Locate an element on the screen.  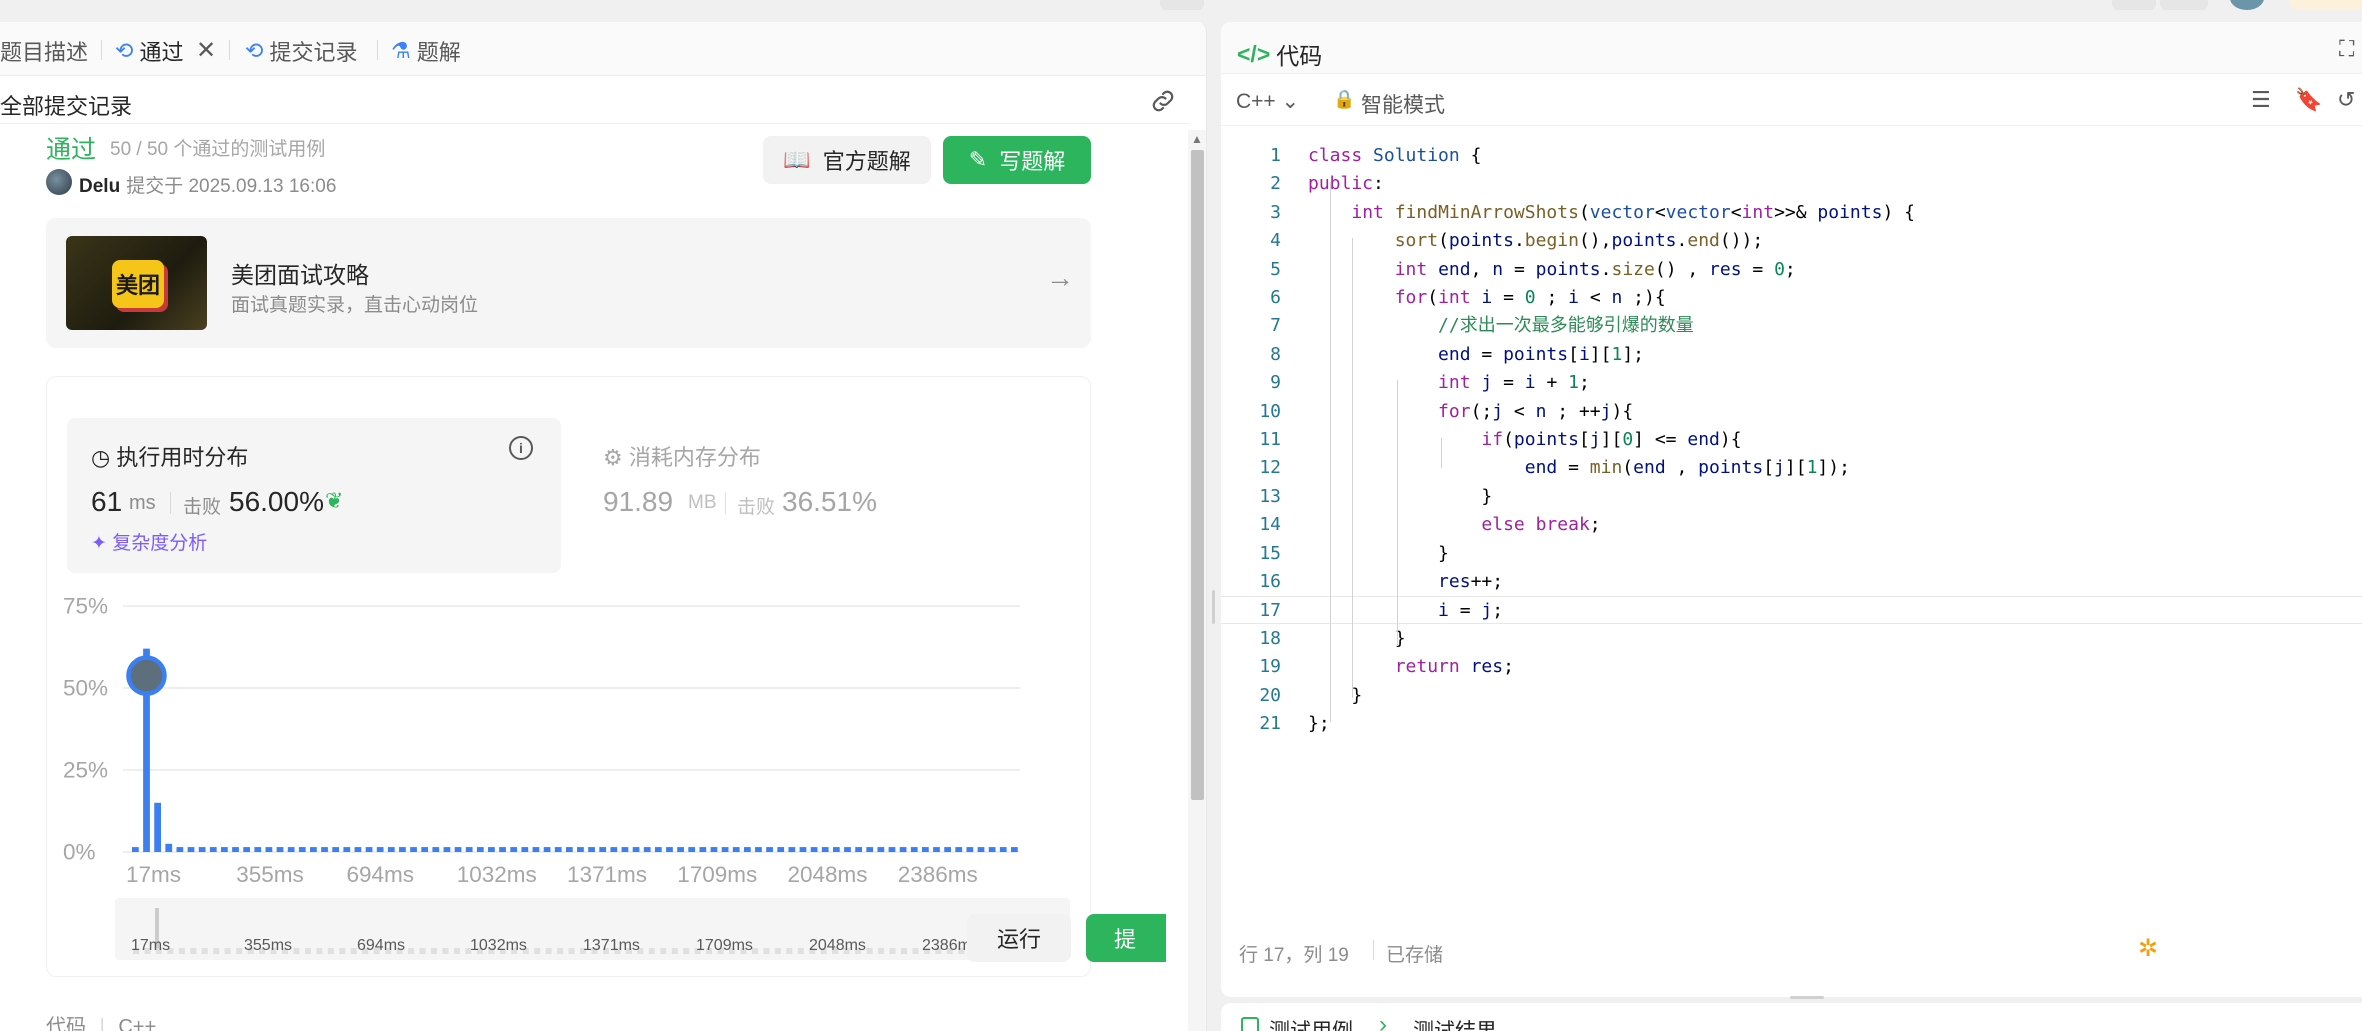
code-line: 14 else break; is located at coordinates (1791, 525).